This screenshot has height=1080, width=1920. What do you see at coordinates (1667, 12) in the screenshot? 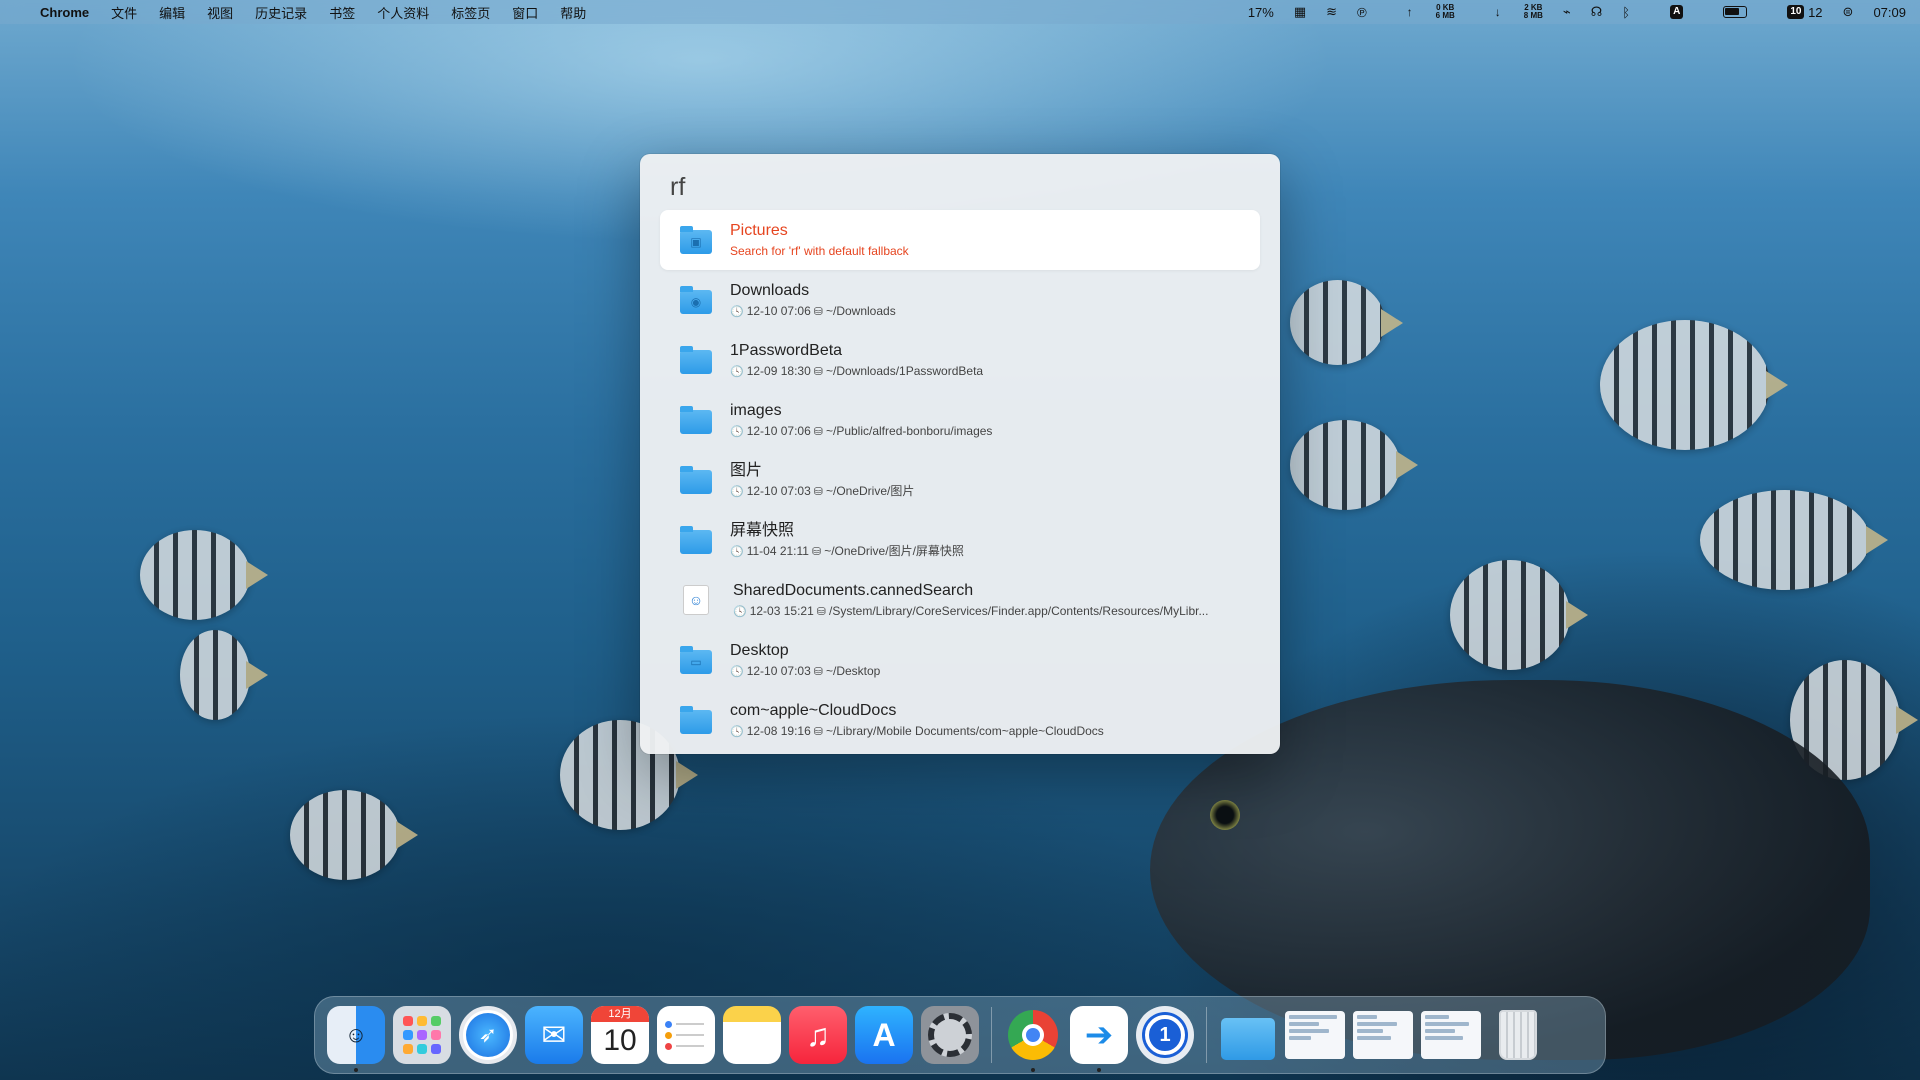
I see `input-source-icon: A` at bounding box center [1667, 12].